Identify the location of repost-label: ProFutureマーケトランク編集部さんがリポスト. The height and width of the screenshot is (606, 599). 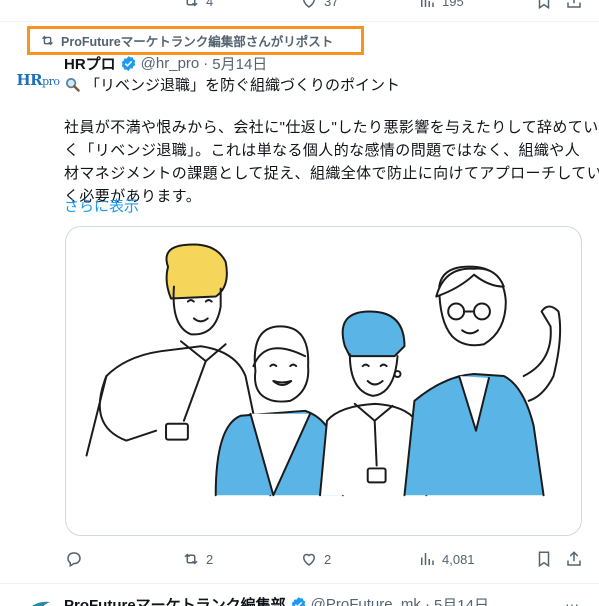
(197, 42).